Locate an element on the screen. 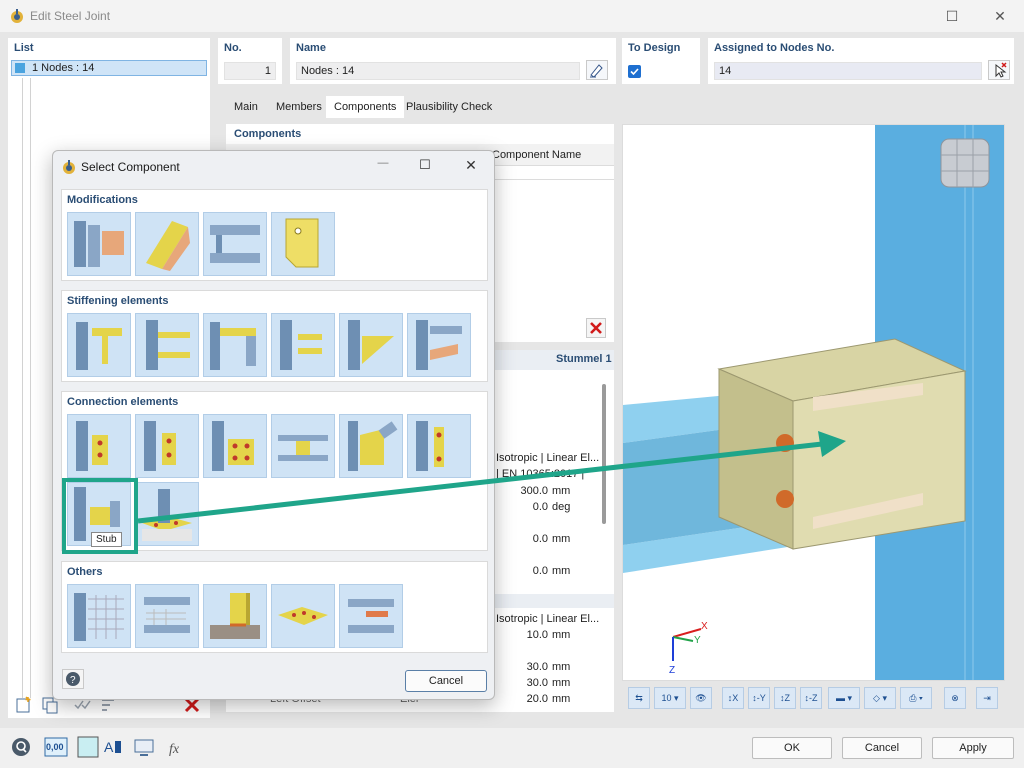 Image resolution: width=1024 pixels, height=768 pixels. close-button: ✕ is located at coordinates (1000, 16).